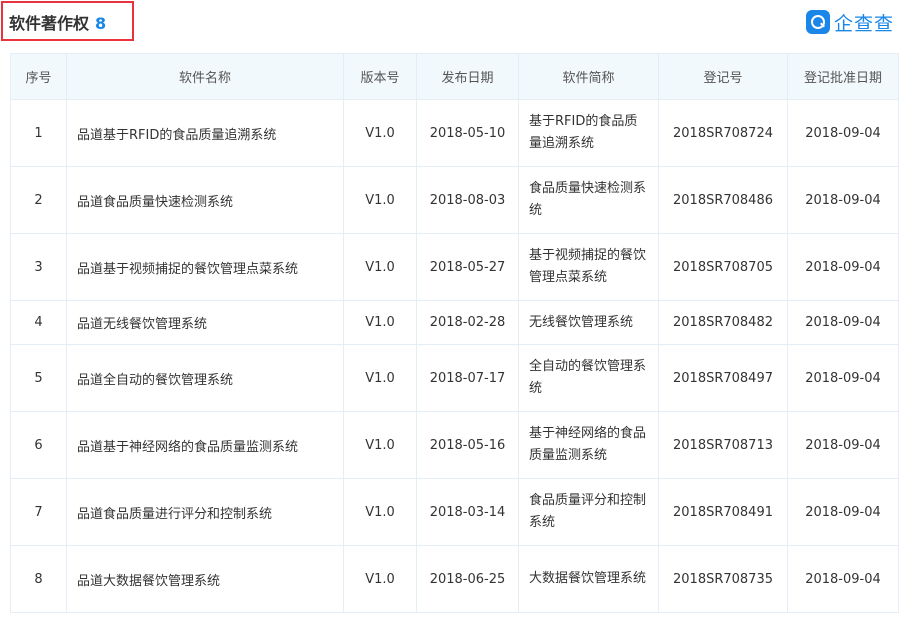  I want to click on registration-number: 2018SR708482, so click(723, 322).